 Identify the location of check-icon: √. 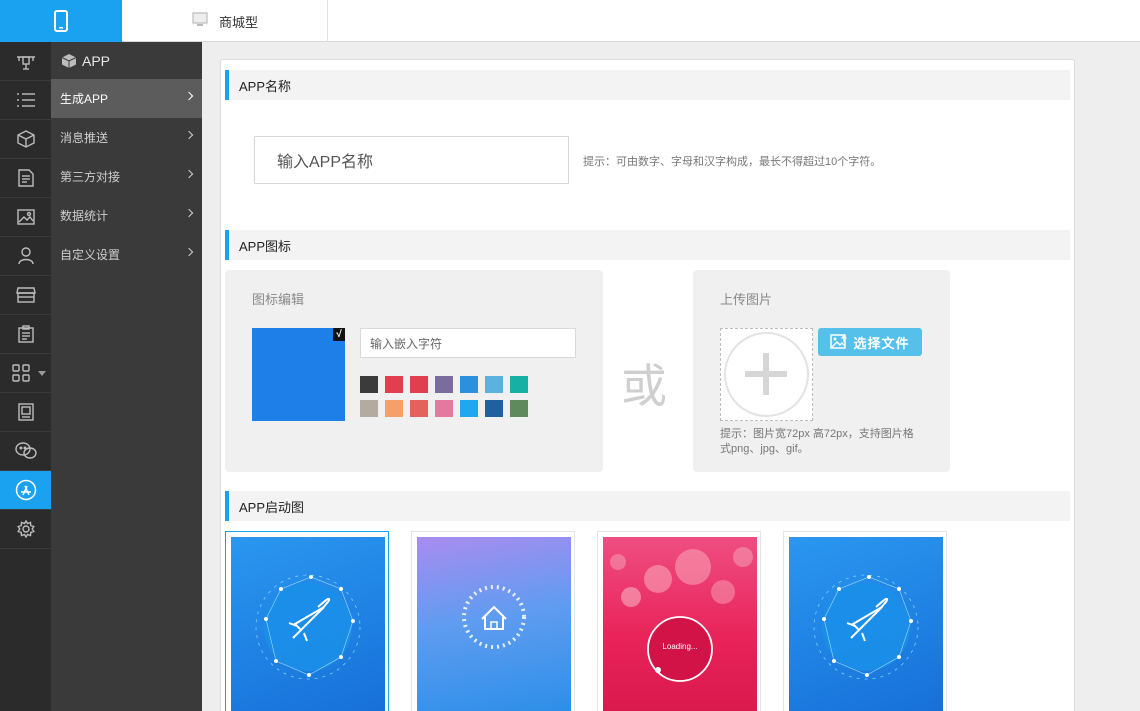
(339, 334).